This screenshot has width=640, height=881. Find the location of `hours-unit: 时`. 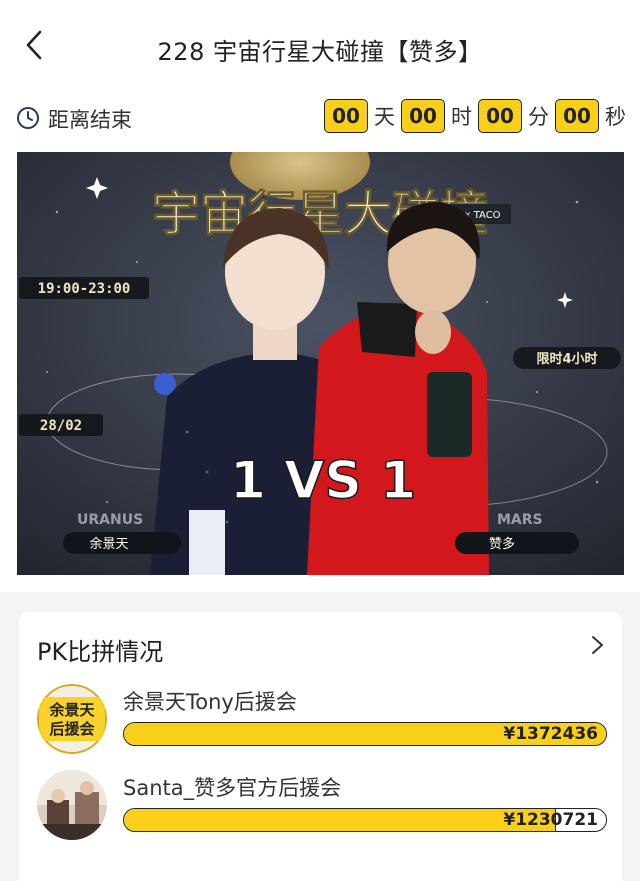

hours-unit: 时 is located at coordinates (461, 117).